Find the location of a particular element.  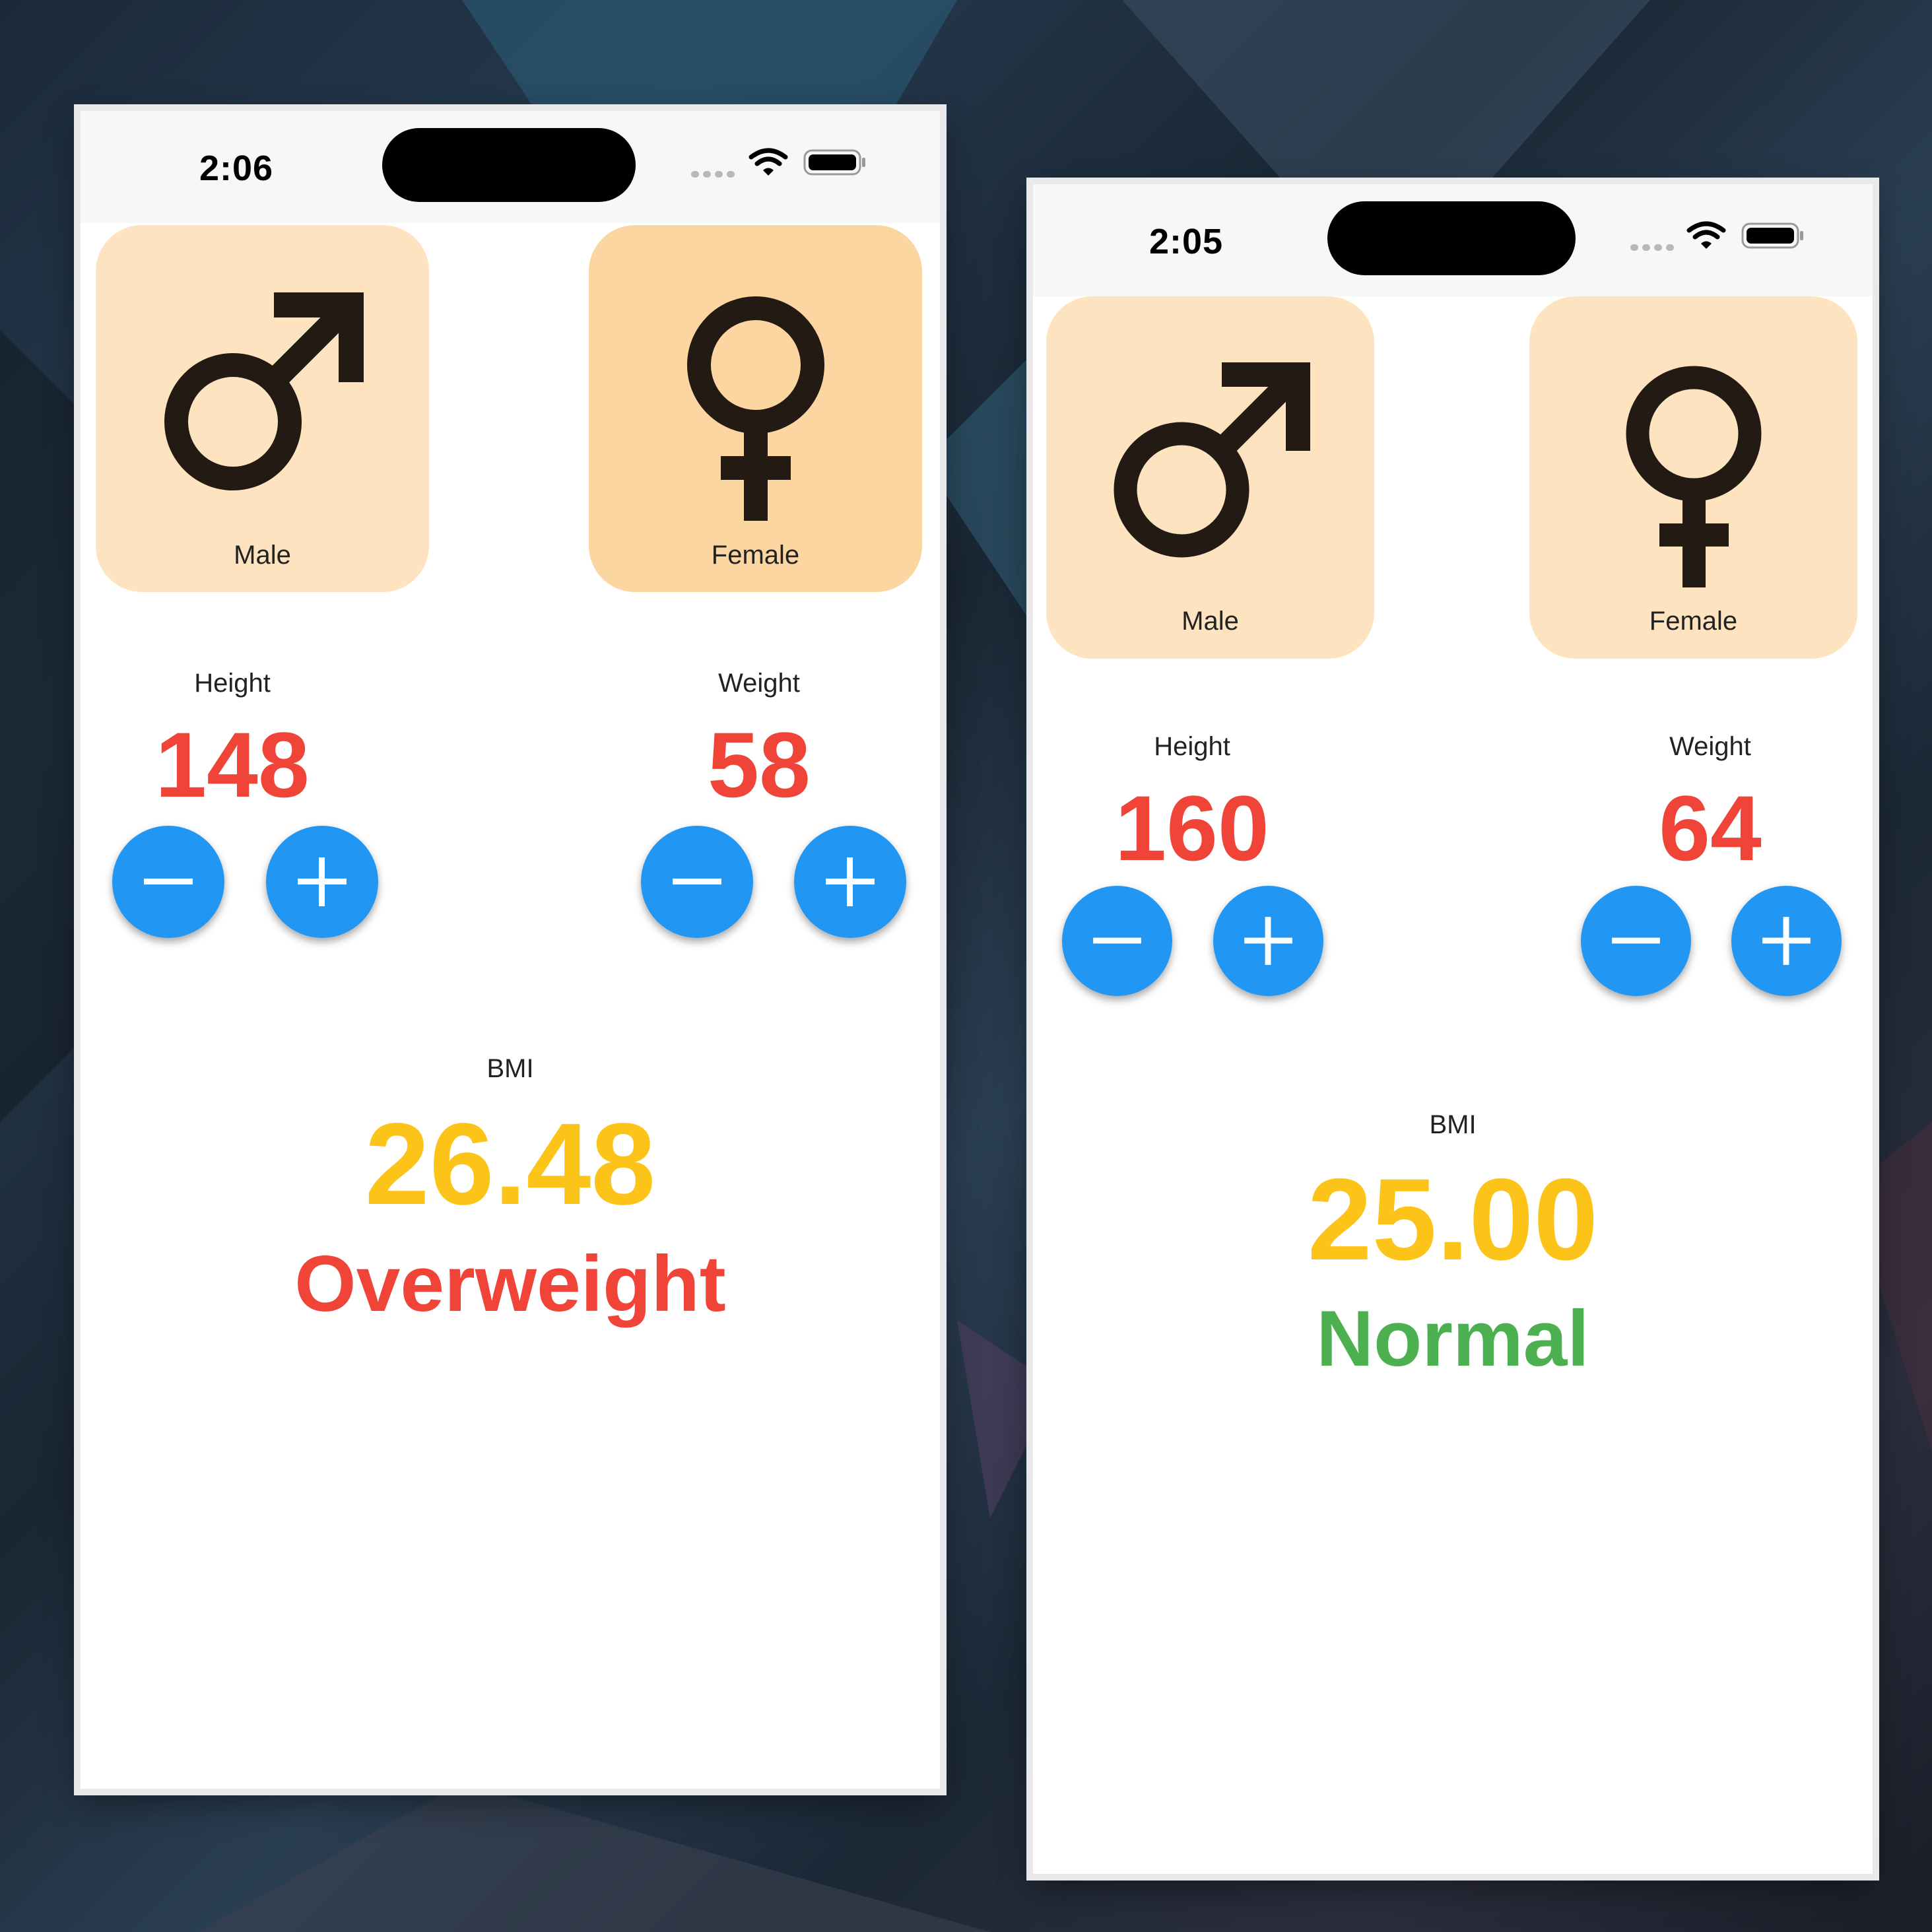

bmi-category: Overweight is located at coordinates (510, 1284).